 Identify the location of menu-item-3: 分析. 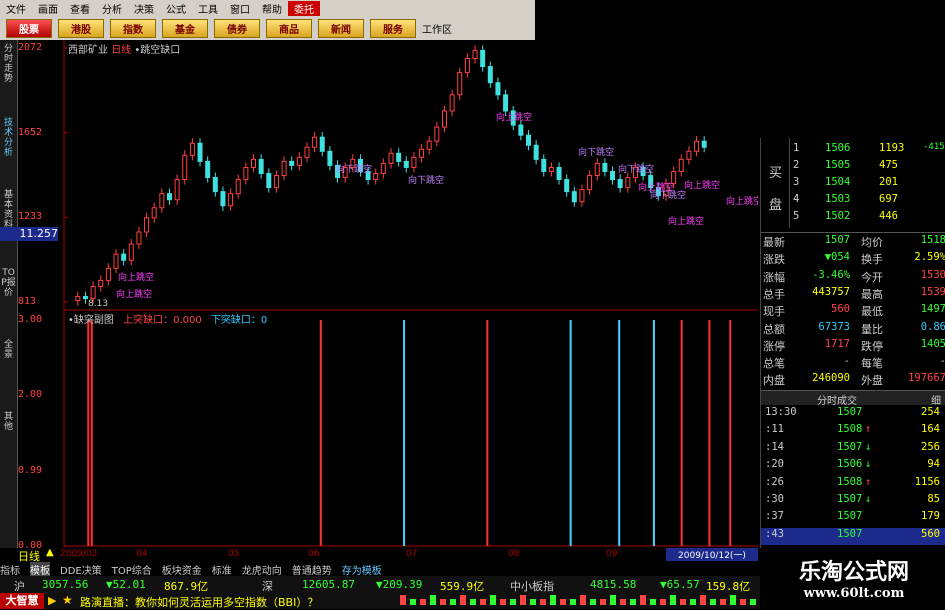
(112, 8).